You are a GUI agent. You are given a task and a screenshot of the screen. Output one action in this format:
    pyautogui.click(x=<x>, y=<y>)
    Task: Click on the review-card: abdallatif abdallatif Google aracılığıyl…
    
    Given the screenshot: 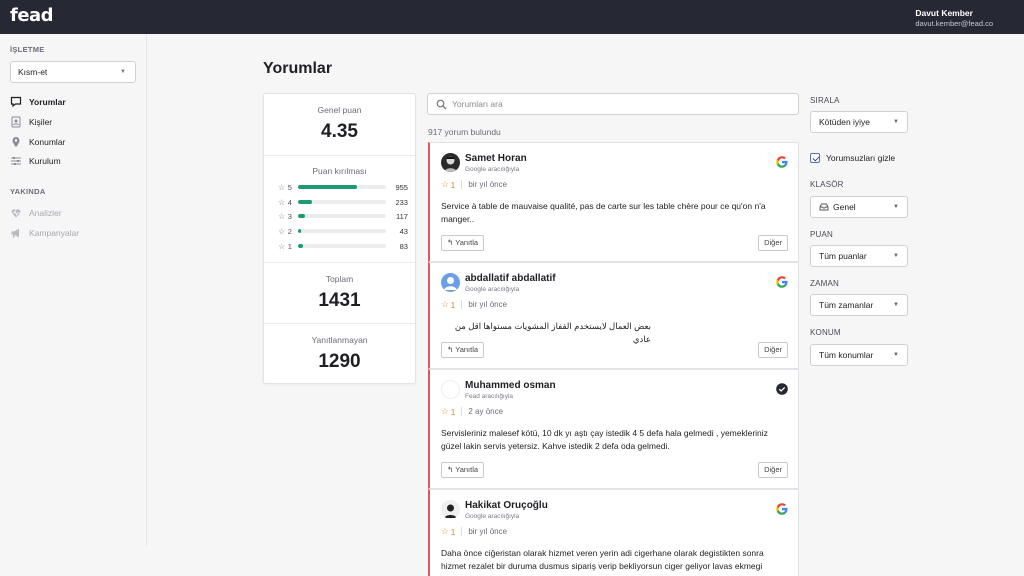 What is the action you would take?
    pyautogui.click(x=613, y=315)
    